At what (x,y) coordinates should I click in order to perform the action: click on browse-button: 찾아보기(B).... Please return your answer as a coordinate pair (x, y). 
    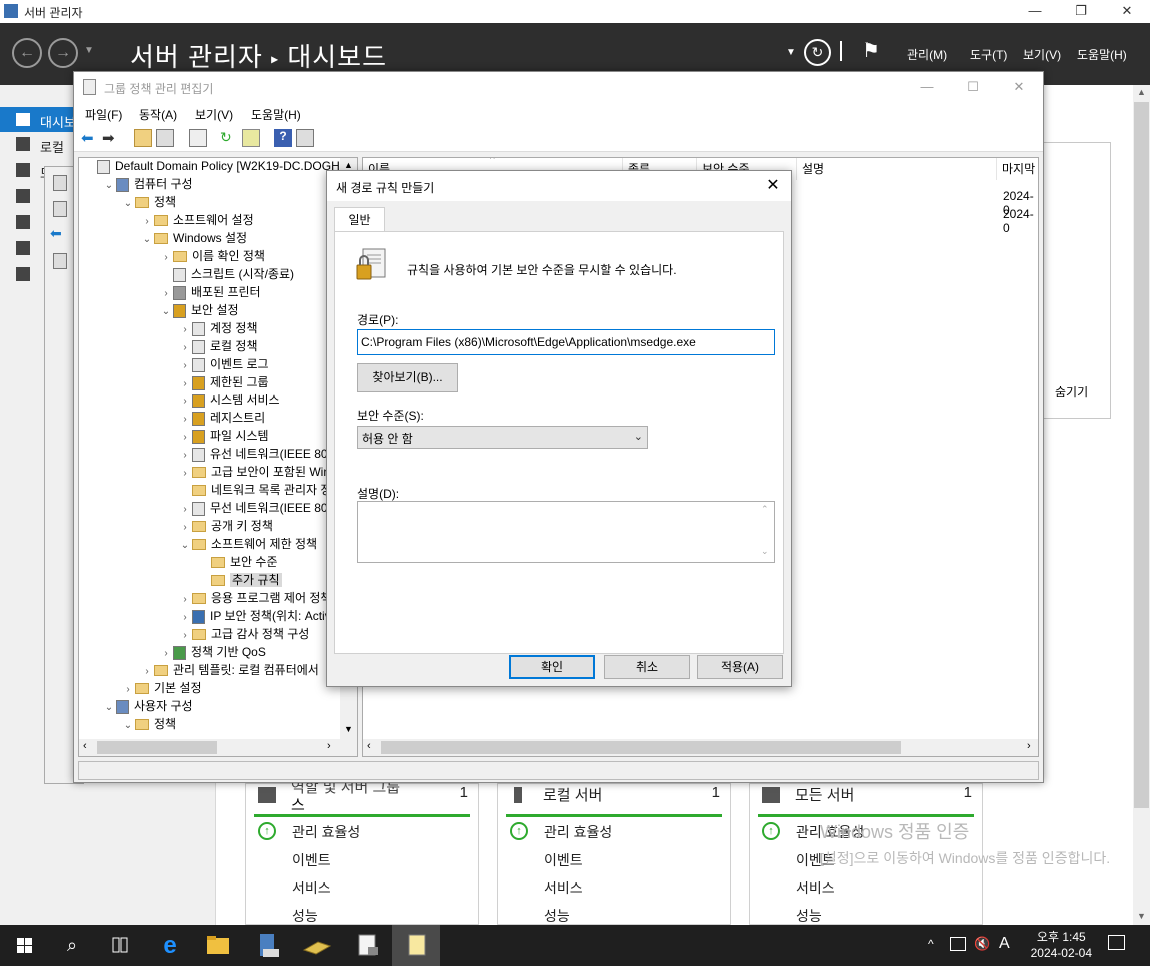
    Looking at the image, I should click on (407, 377).